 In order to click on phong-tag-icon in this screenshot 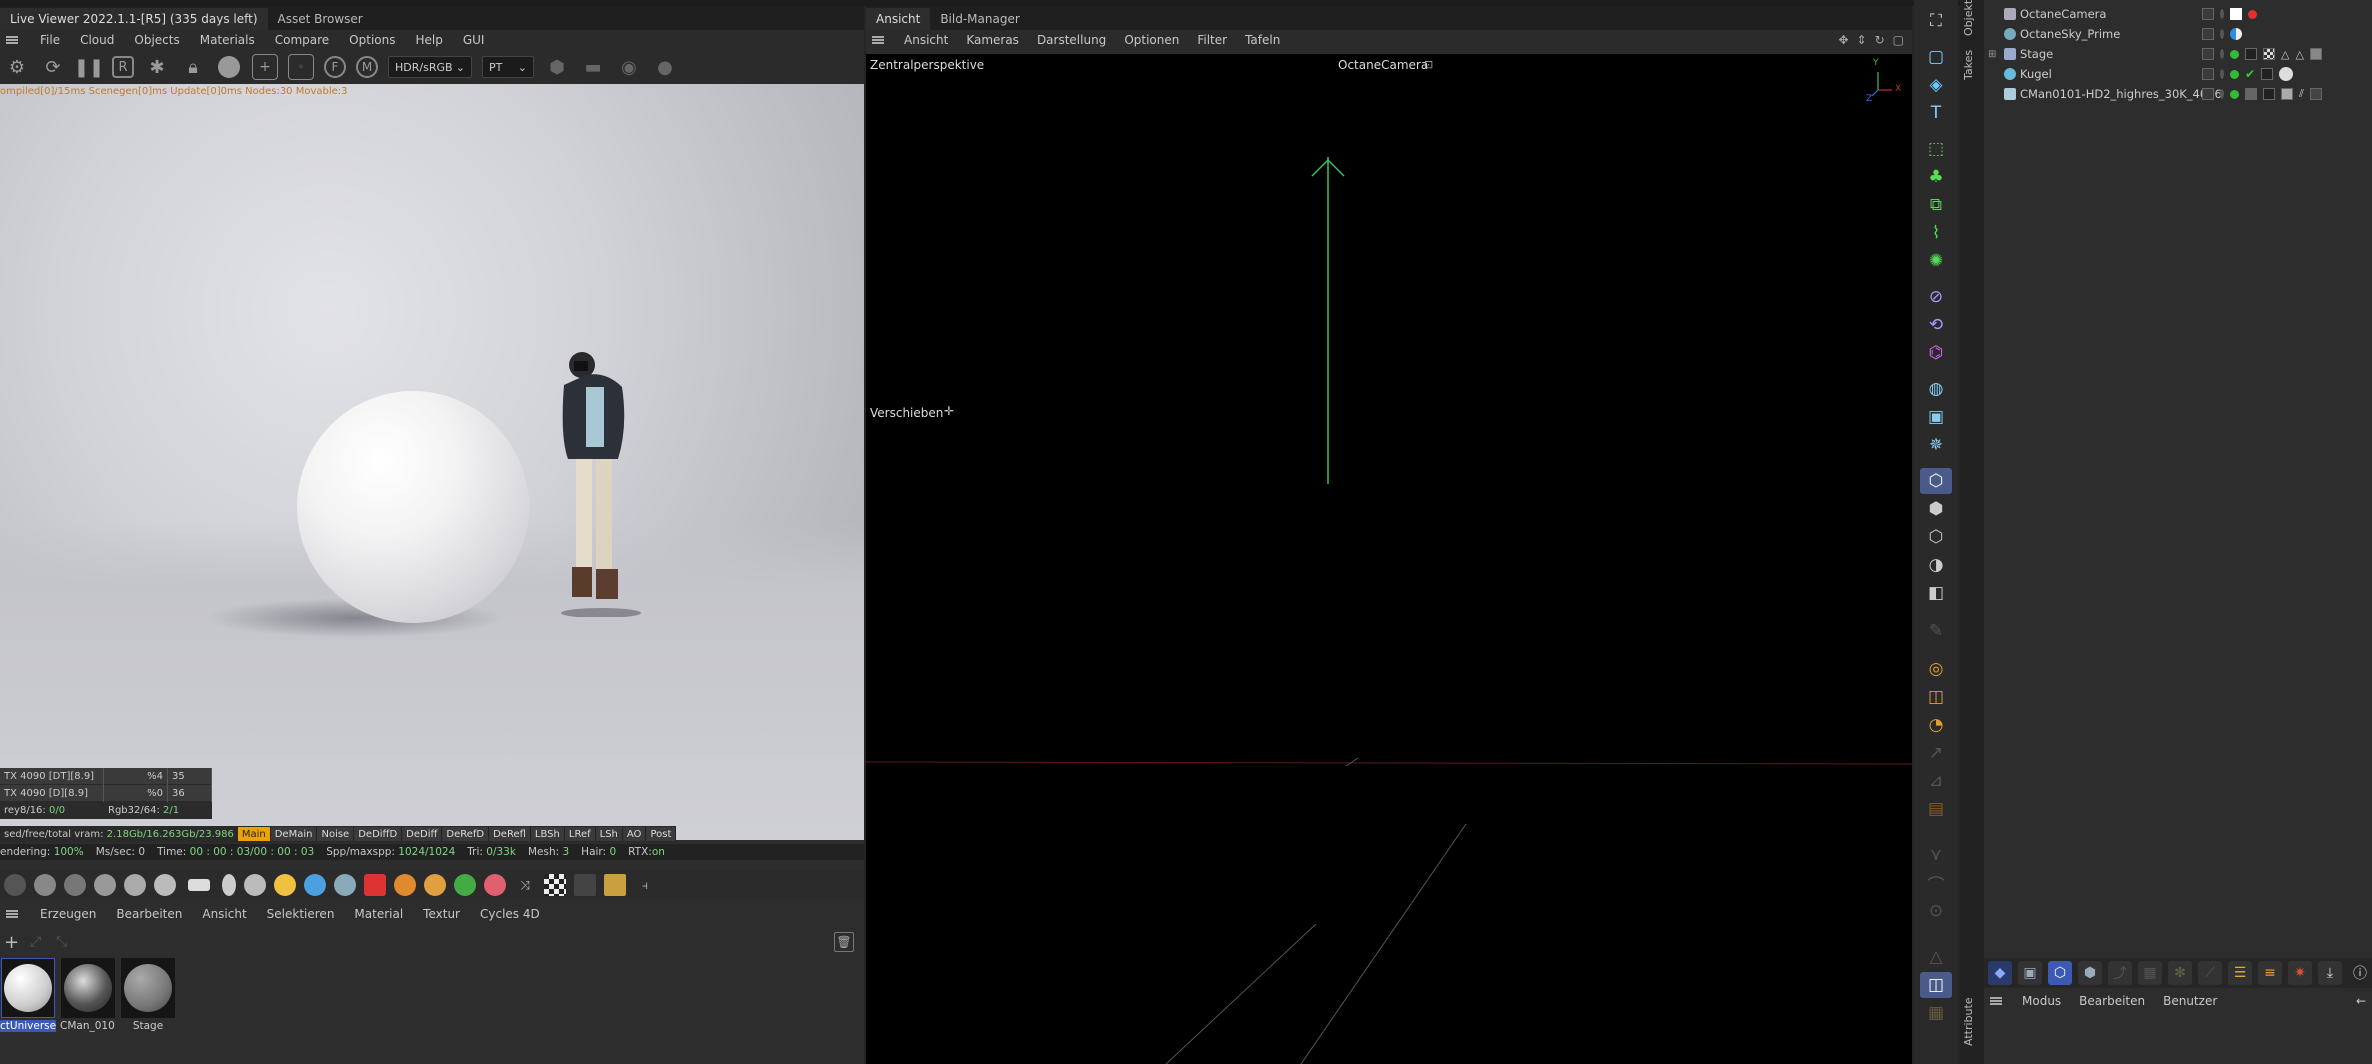, I will do `click(2315, 94)`.